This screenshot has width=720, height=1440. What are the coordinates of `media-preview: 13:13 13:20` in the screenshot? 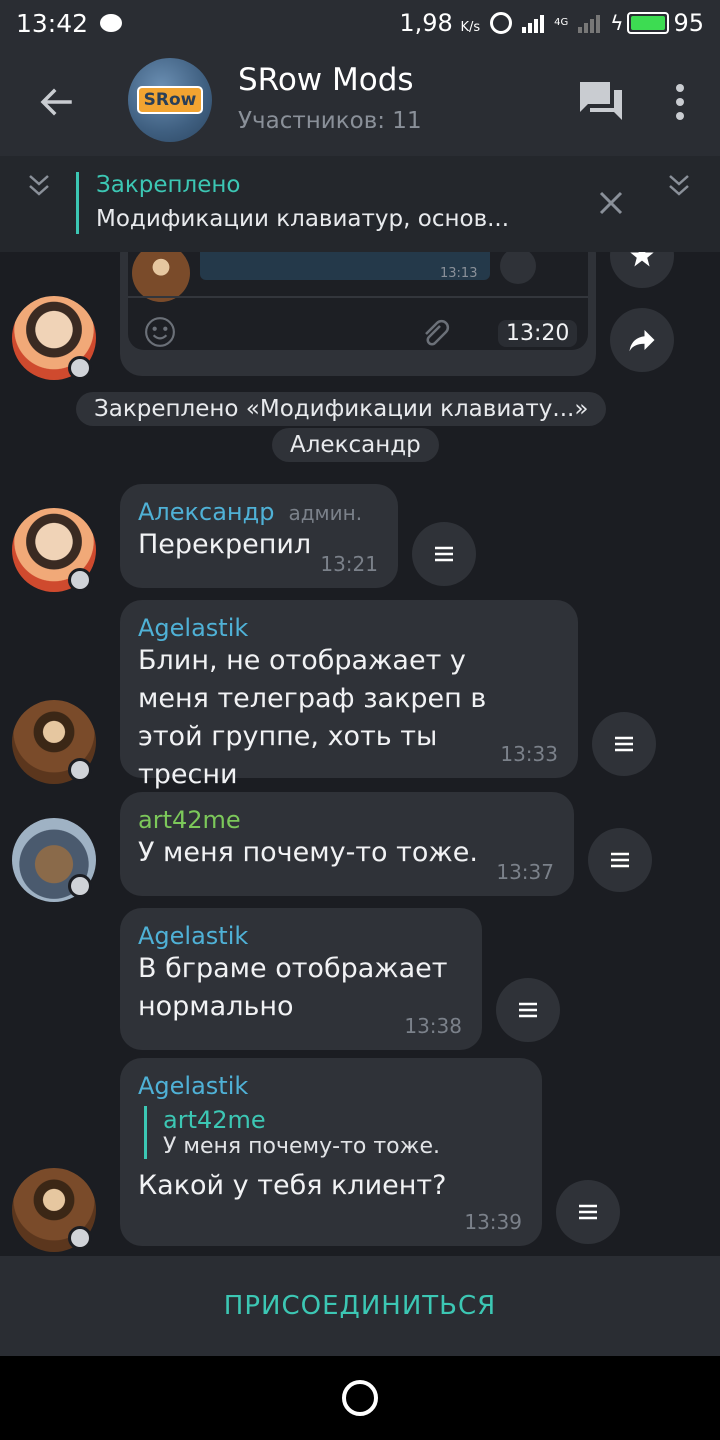 It's located at (358, 301).